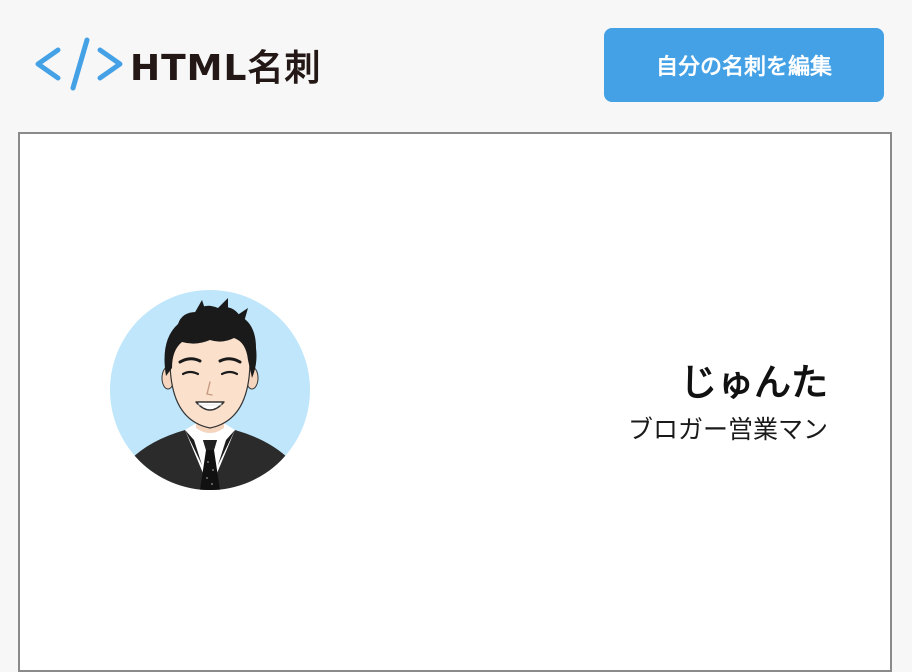 Image resolution: width=912 pixels, height=672 pixels. Describe the element at coordinates (226, 68) in the screenshot. I see `logo-text: HTML名刺` at that location.